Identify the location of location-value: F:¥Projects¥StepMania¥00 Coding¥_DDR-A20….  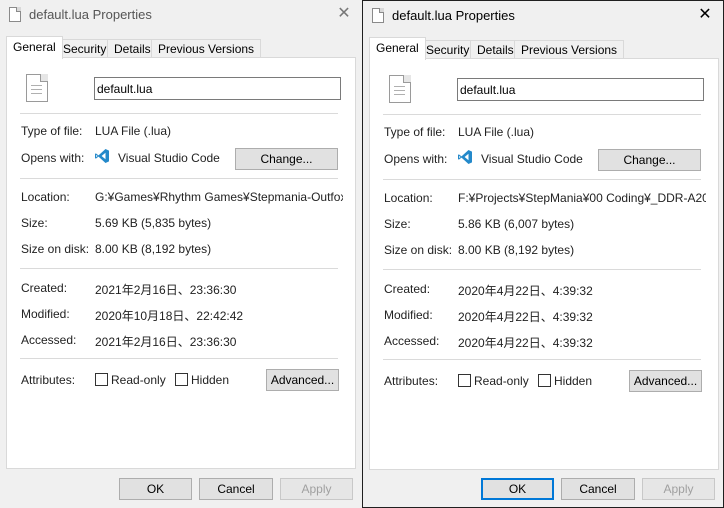
(582, 198).